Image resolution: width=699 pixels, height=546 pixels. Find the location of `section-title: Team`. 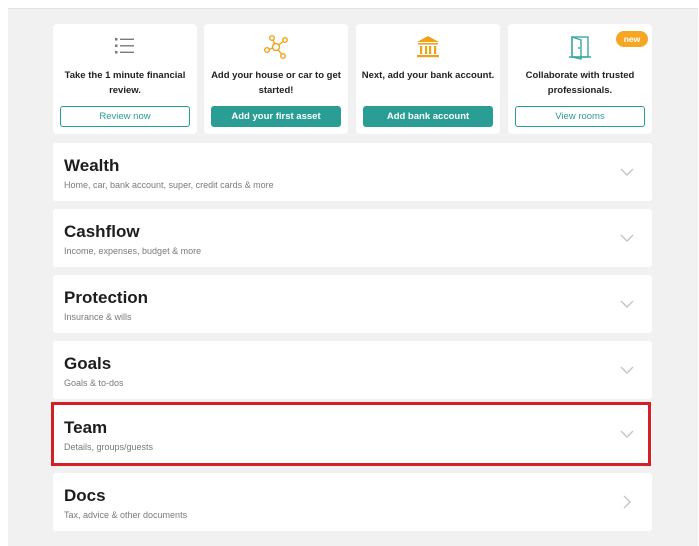

section-title: Team is located at coordinates (86, 427).